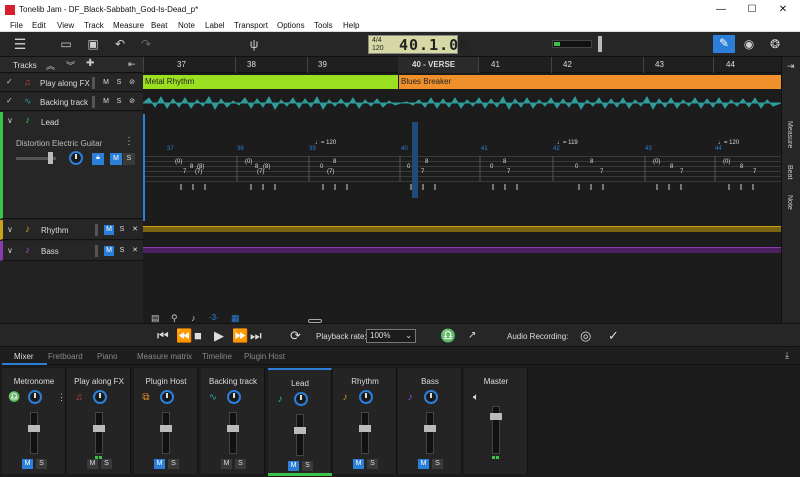 Image resolution: width=800 pixels, height=477 pixels. Describe the element at coordinates (71, 102) in the screenshot. I see `track-row-backing-track: ✓ ∿ Backing track M S ⊘` at that location.